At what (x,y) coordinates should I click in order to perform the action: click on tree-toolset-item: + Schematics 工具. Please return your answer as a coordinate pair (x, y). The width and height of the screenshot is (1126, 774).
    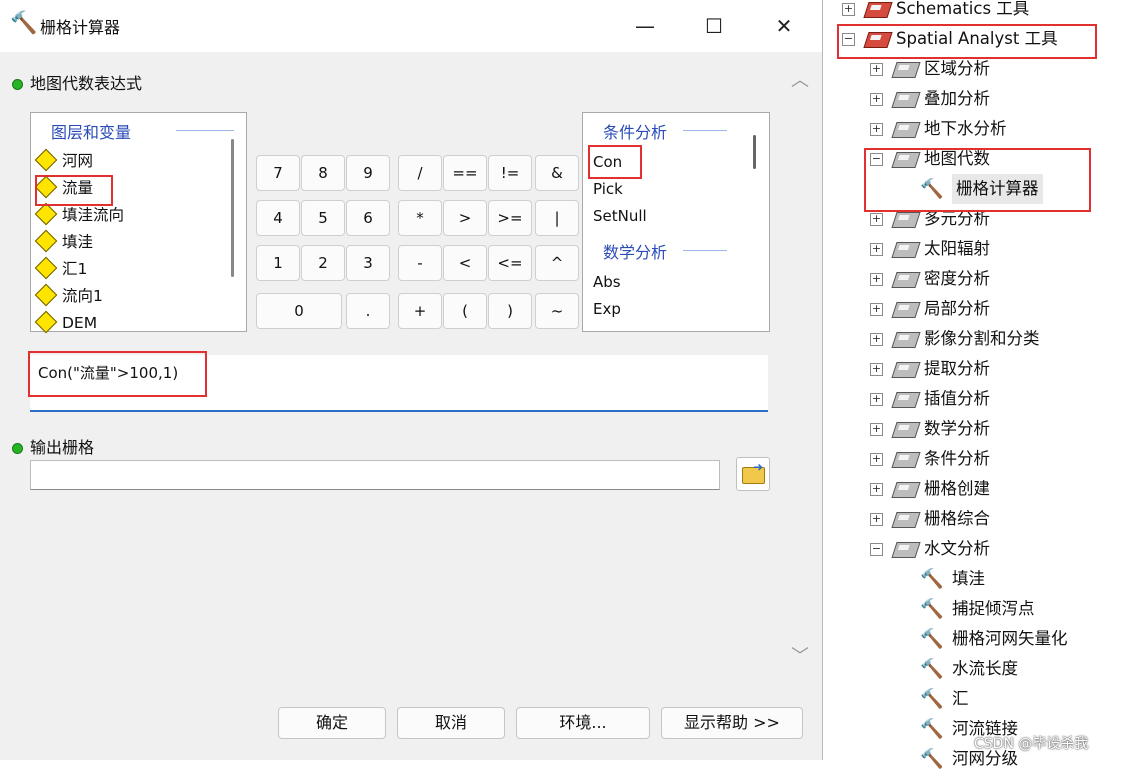
    Looking at the image, I should click on (977, 12).